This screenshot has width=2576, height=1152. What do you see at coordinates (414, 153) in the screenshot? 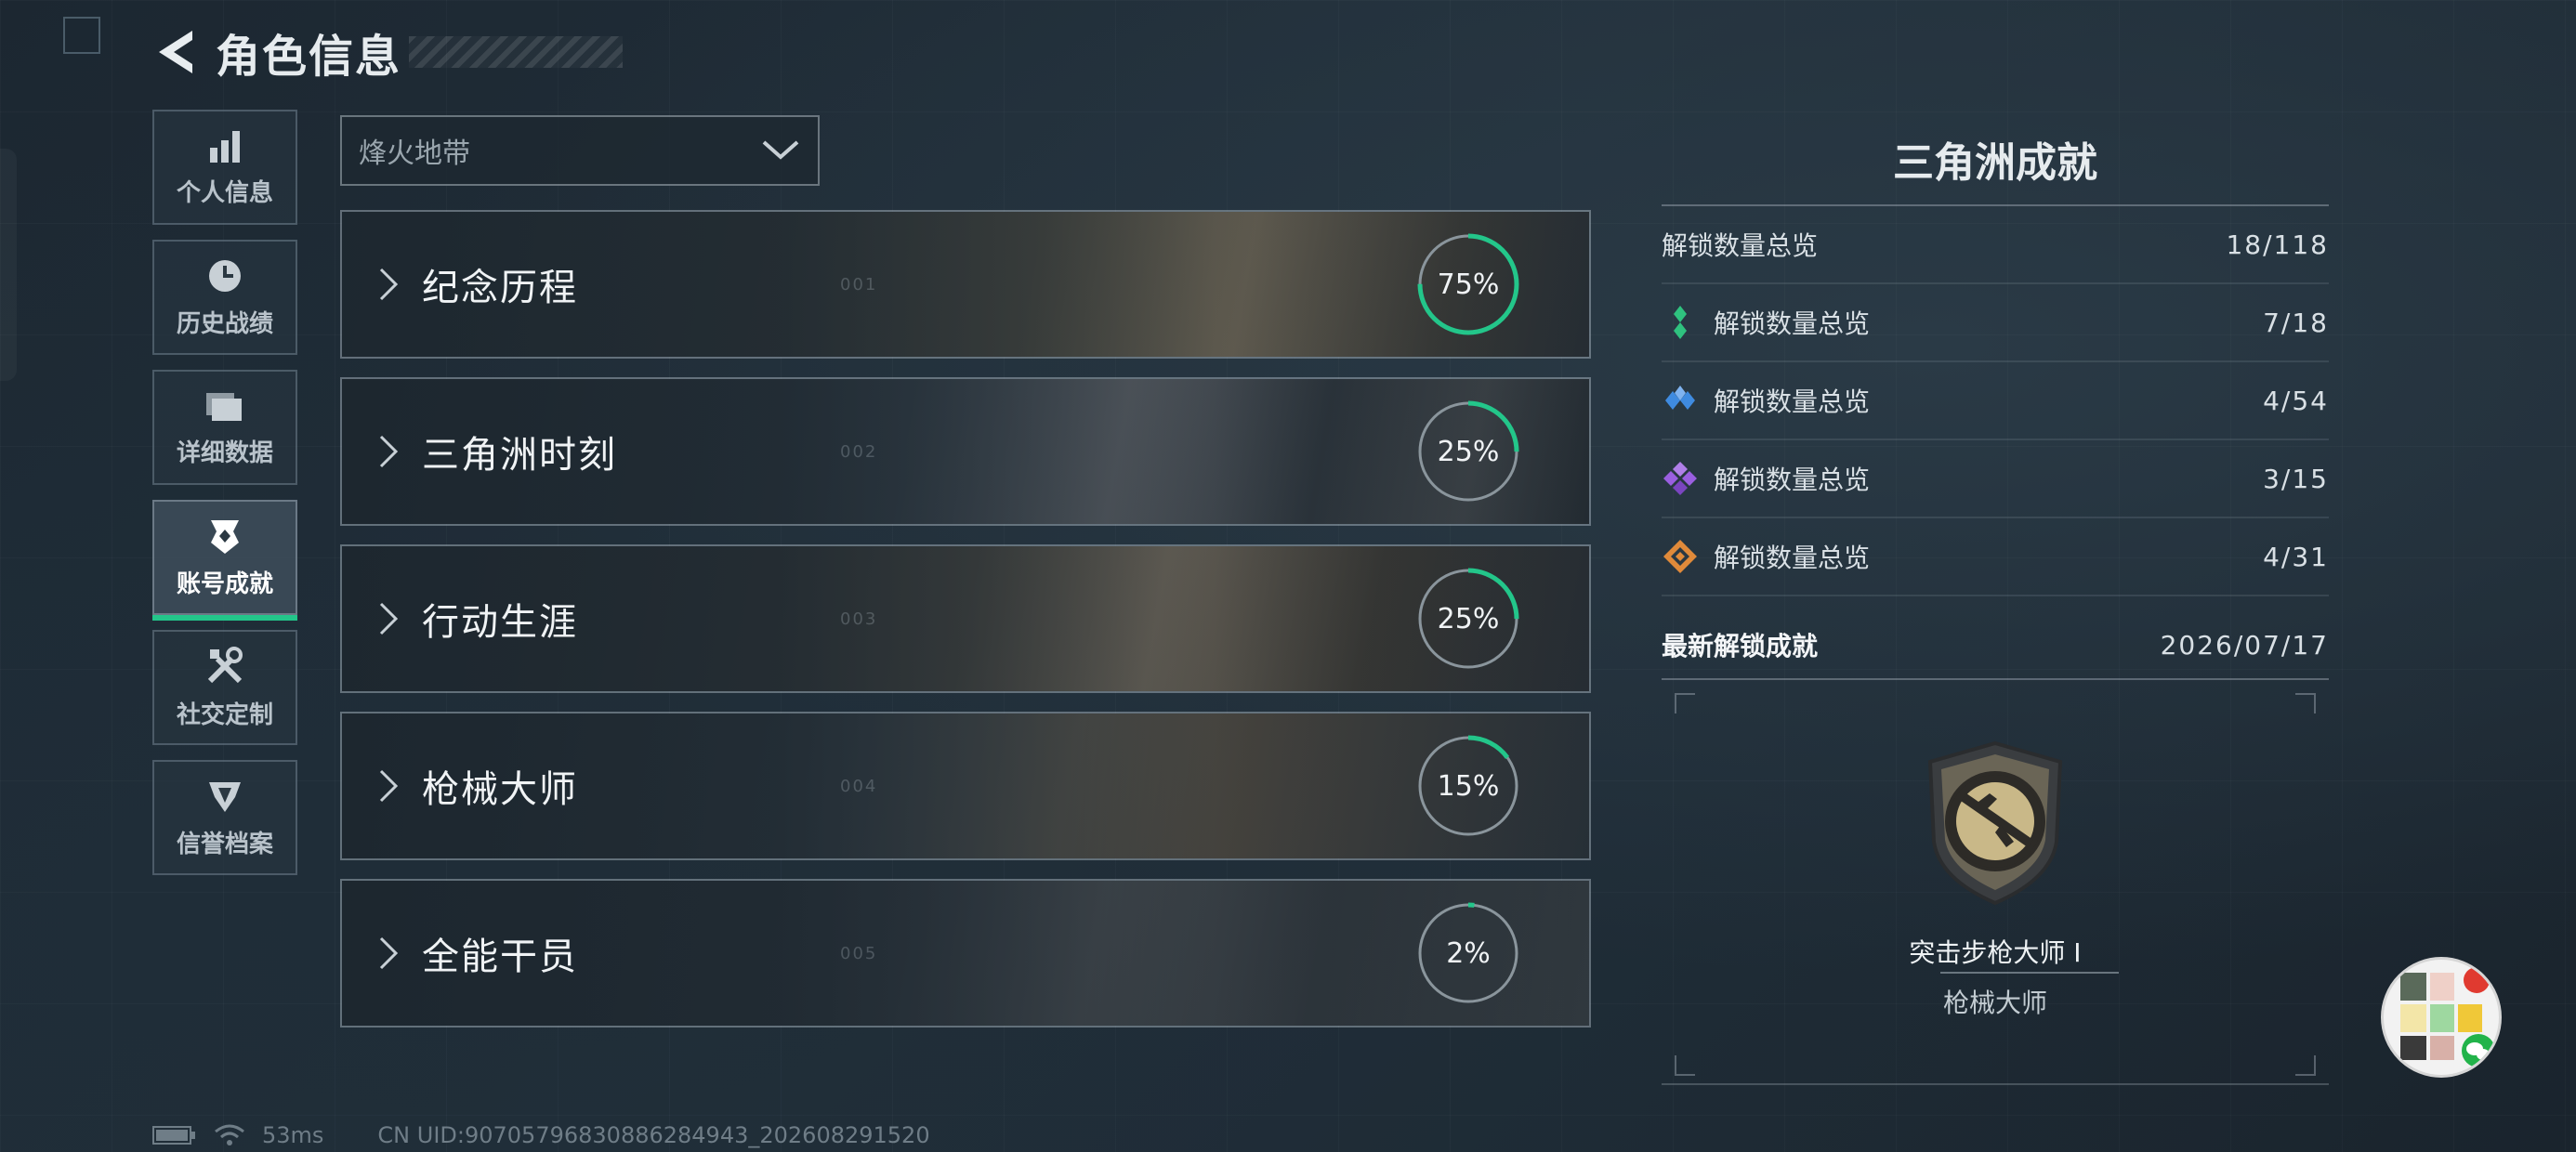
I see `mode-select-value: 烽火地带` at bounding box center [414, 153].